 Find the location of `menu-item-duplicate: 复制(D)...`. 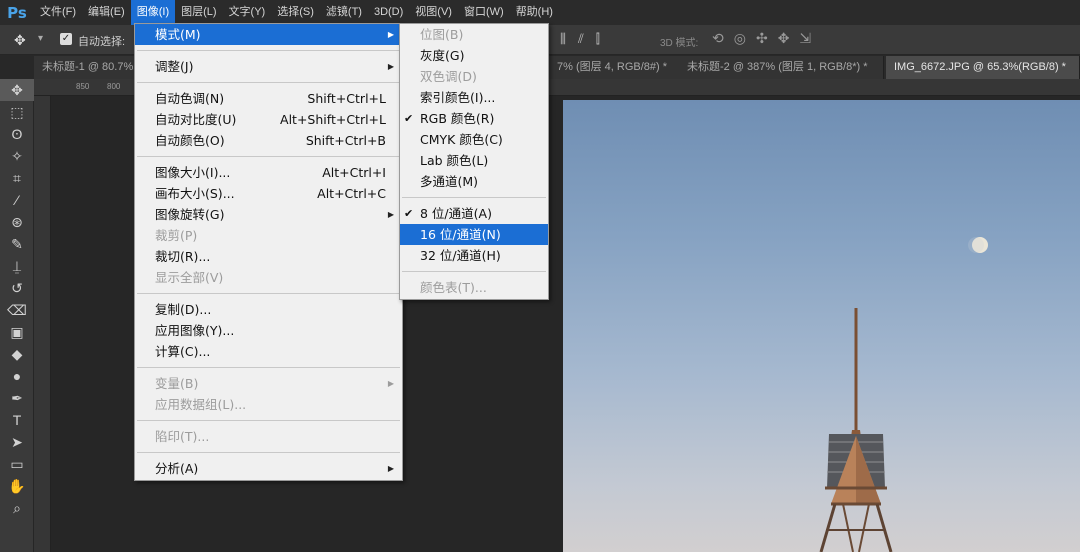

menu-item-duplicate: 复制(D)... is located at coordinates (268, 309).